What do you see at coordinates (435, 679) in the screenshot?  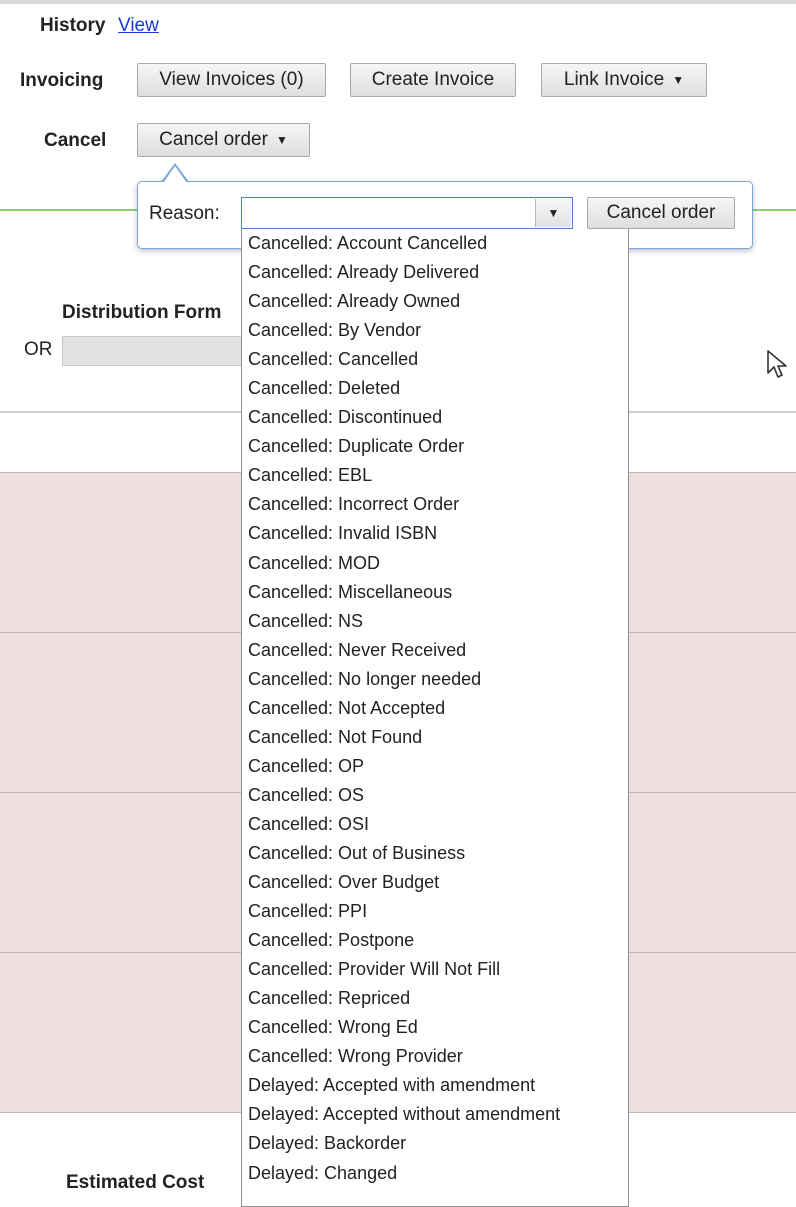 I see `reason-option: Cancelled: No longer needed` at bounding box center [435, 679].